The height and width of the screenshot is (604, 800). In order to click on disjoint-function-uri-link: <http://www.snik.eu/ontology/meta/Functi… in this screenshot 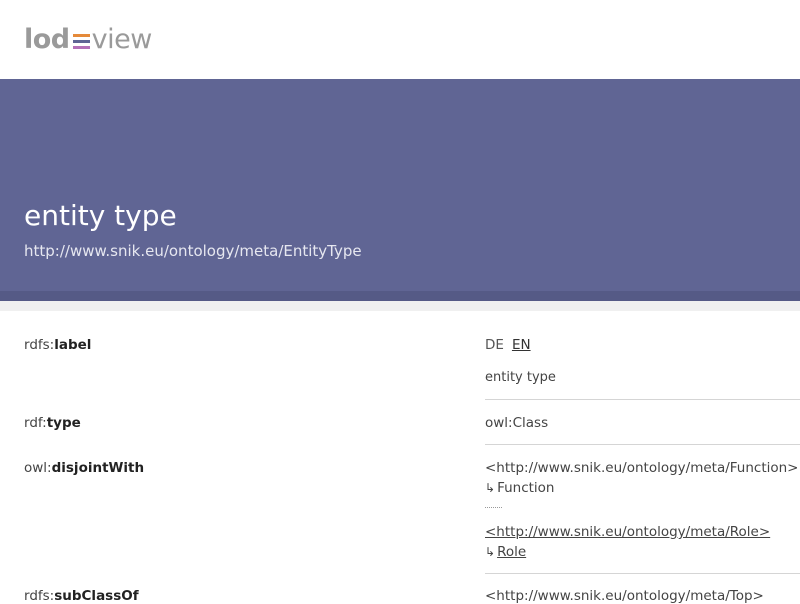, I will do `click(642, 468)`.